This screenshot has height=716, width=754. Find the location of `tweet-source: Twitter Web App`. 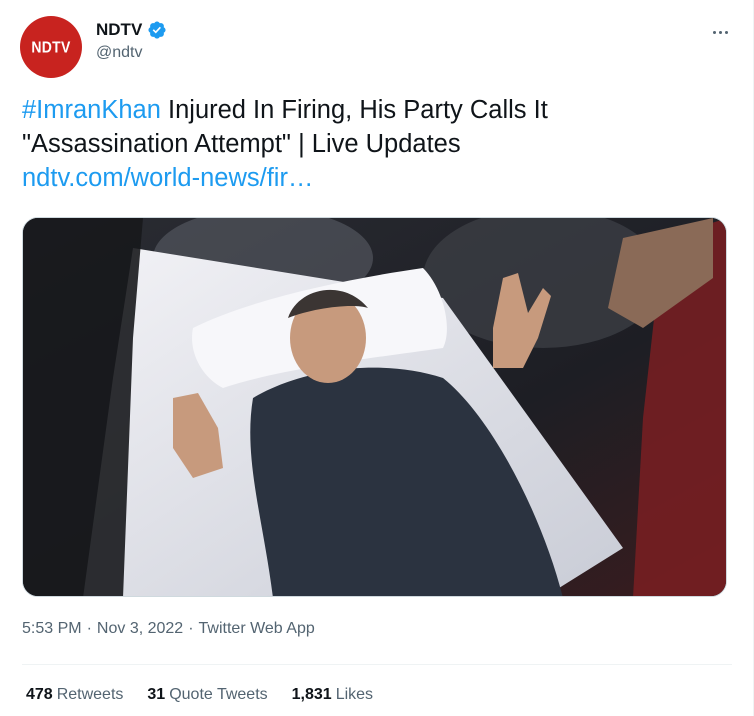

tweet-source: Twitter Web App is located at coordinates (257, 629).